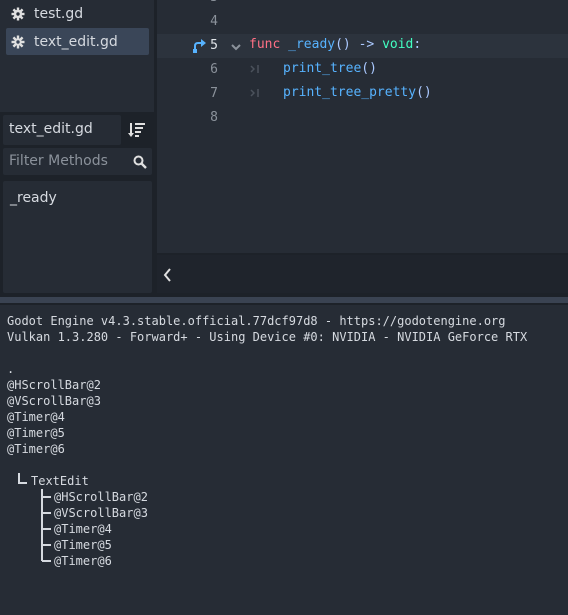 This screenshot has height=615, width=568. I want to click on line-number: 3, so click(203, 2).